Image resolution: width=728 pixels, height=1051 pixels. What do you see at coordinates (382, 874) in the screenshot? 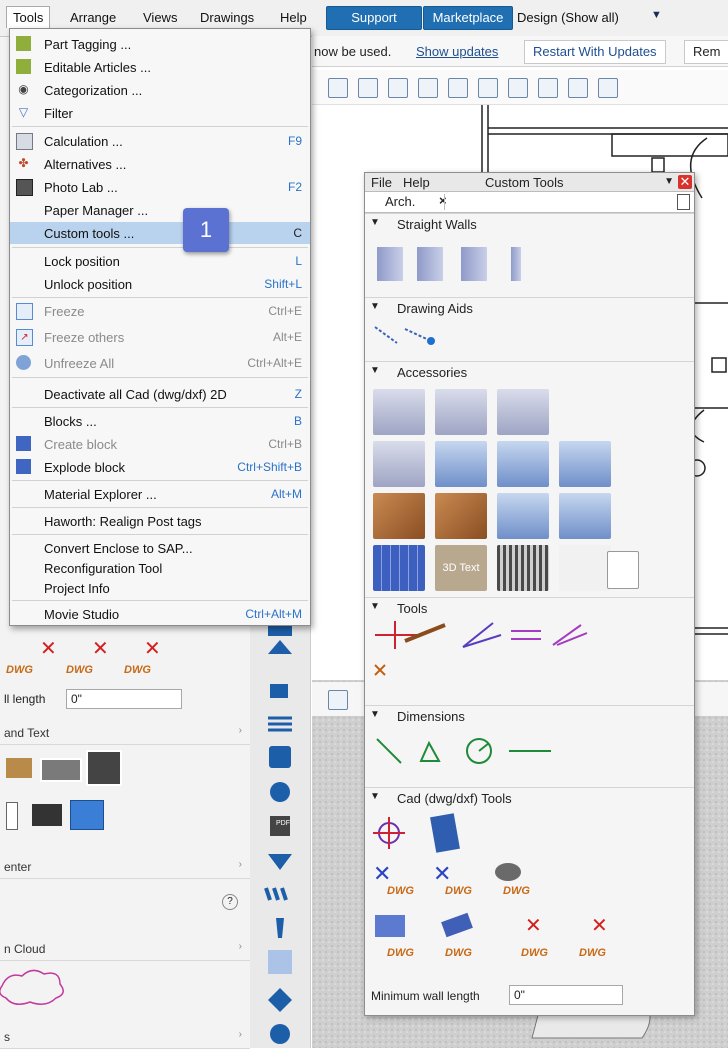
I see `cad-deactivate-icon: ✕` at bounding box center [382, 874].